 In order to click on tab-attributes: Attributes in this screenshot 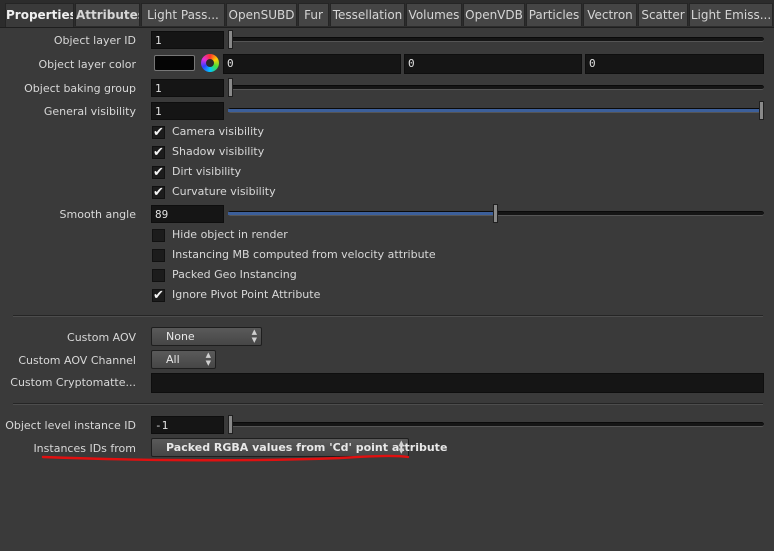, I will do `click(107, 14)`.